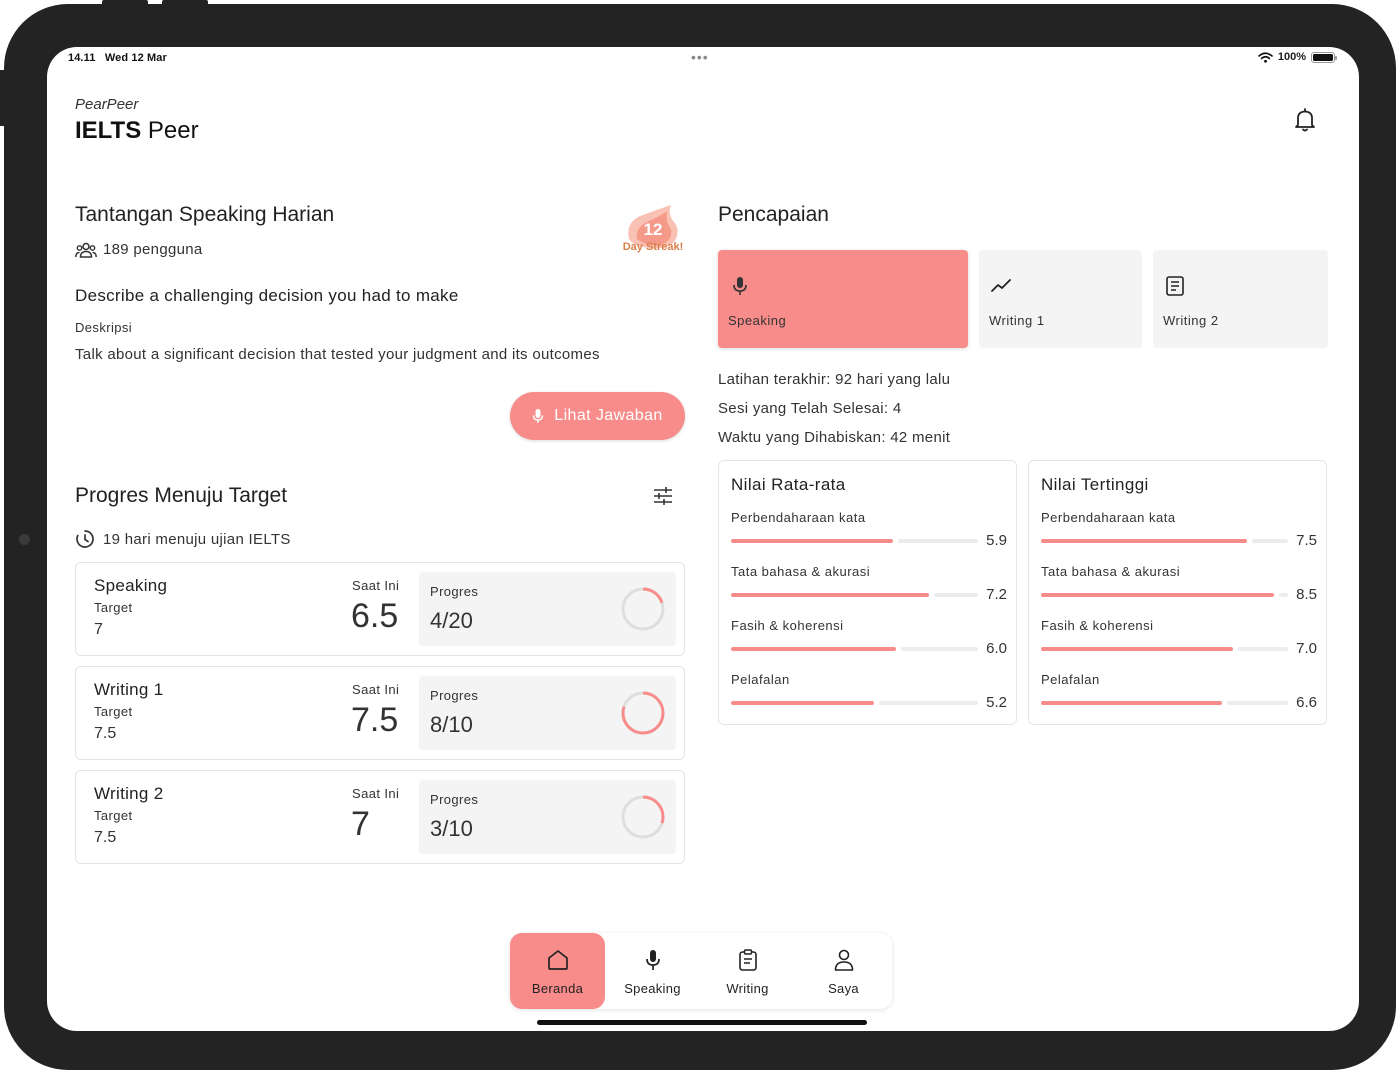 This screenshot has height=1074, width=1400. What do you see at coordinates (653, 229) in the screenshot?
I see `streak-number: 12` at bounding box center [653, 229].